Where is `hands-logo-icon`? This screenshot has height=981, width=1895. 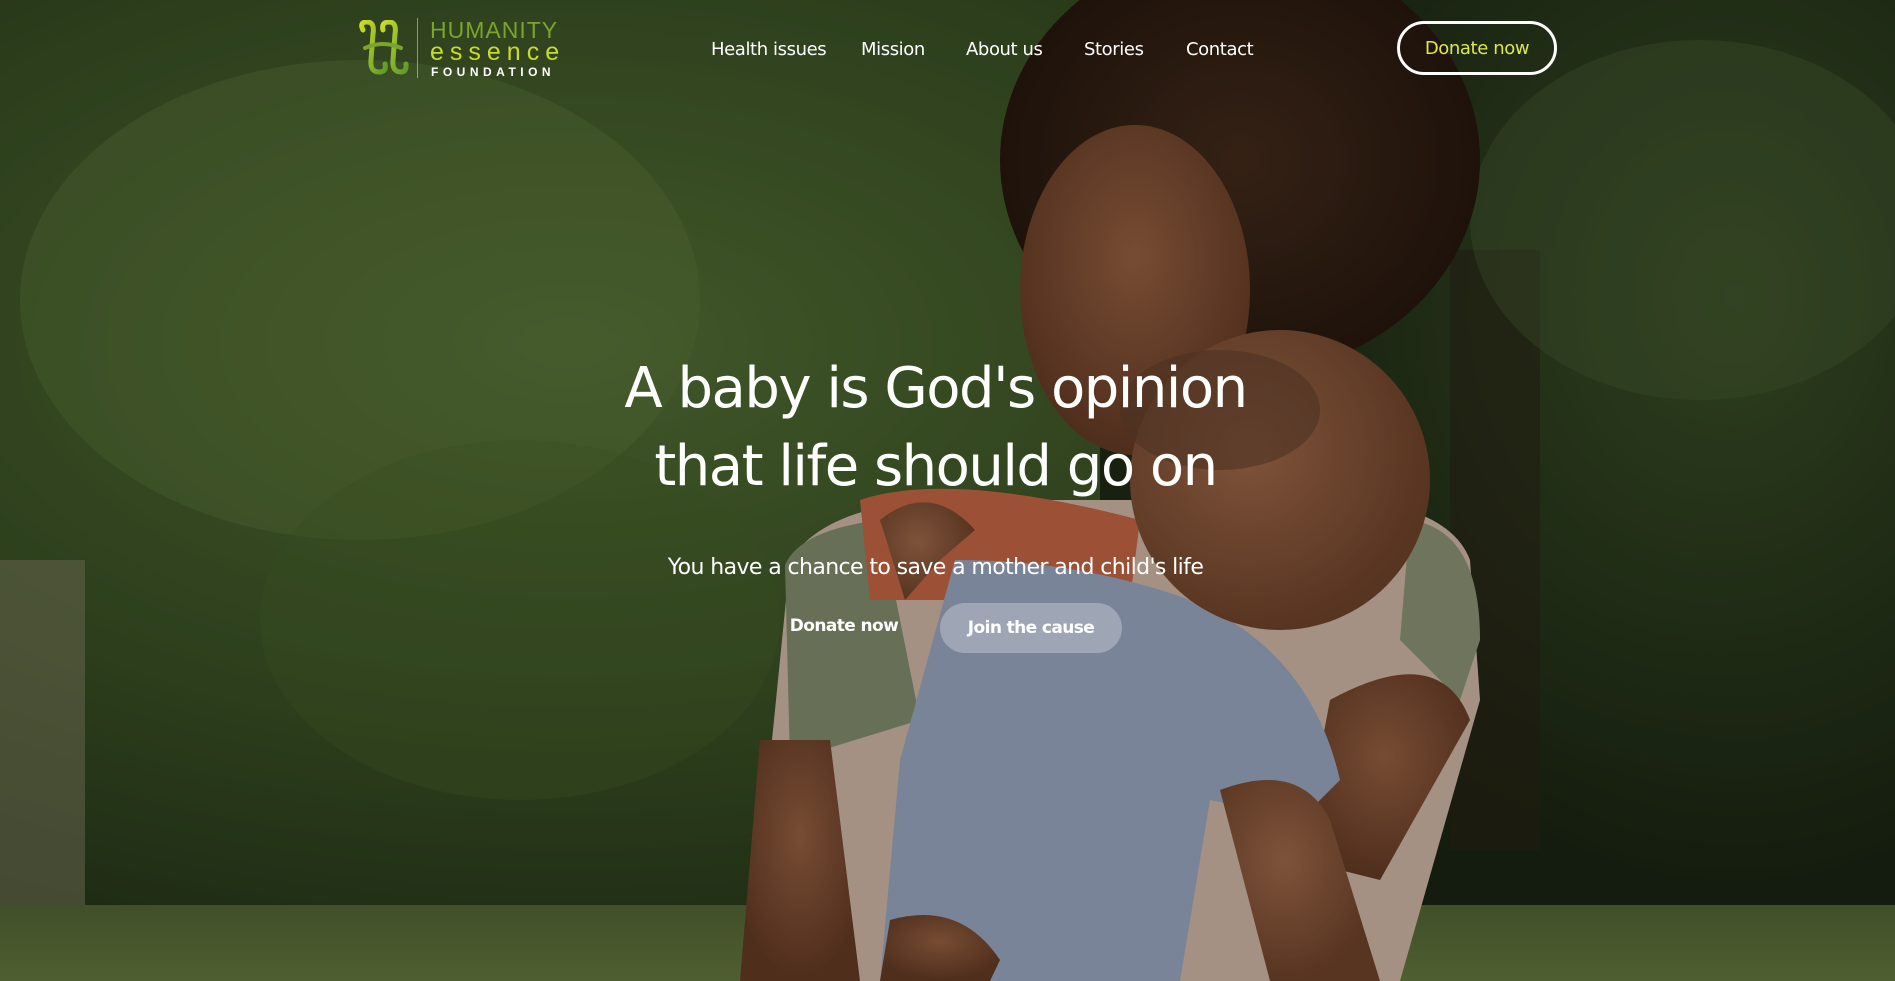
hands-logo-icon is located at coordinates (383, 47).